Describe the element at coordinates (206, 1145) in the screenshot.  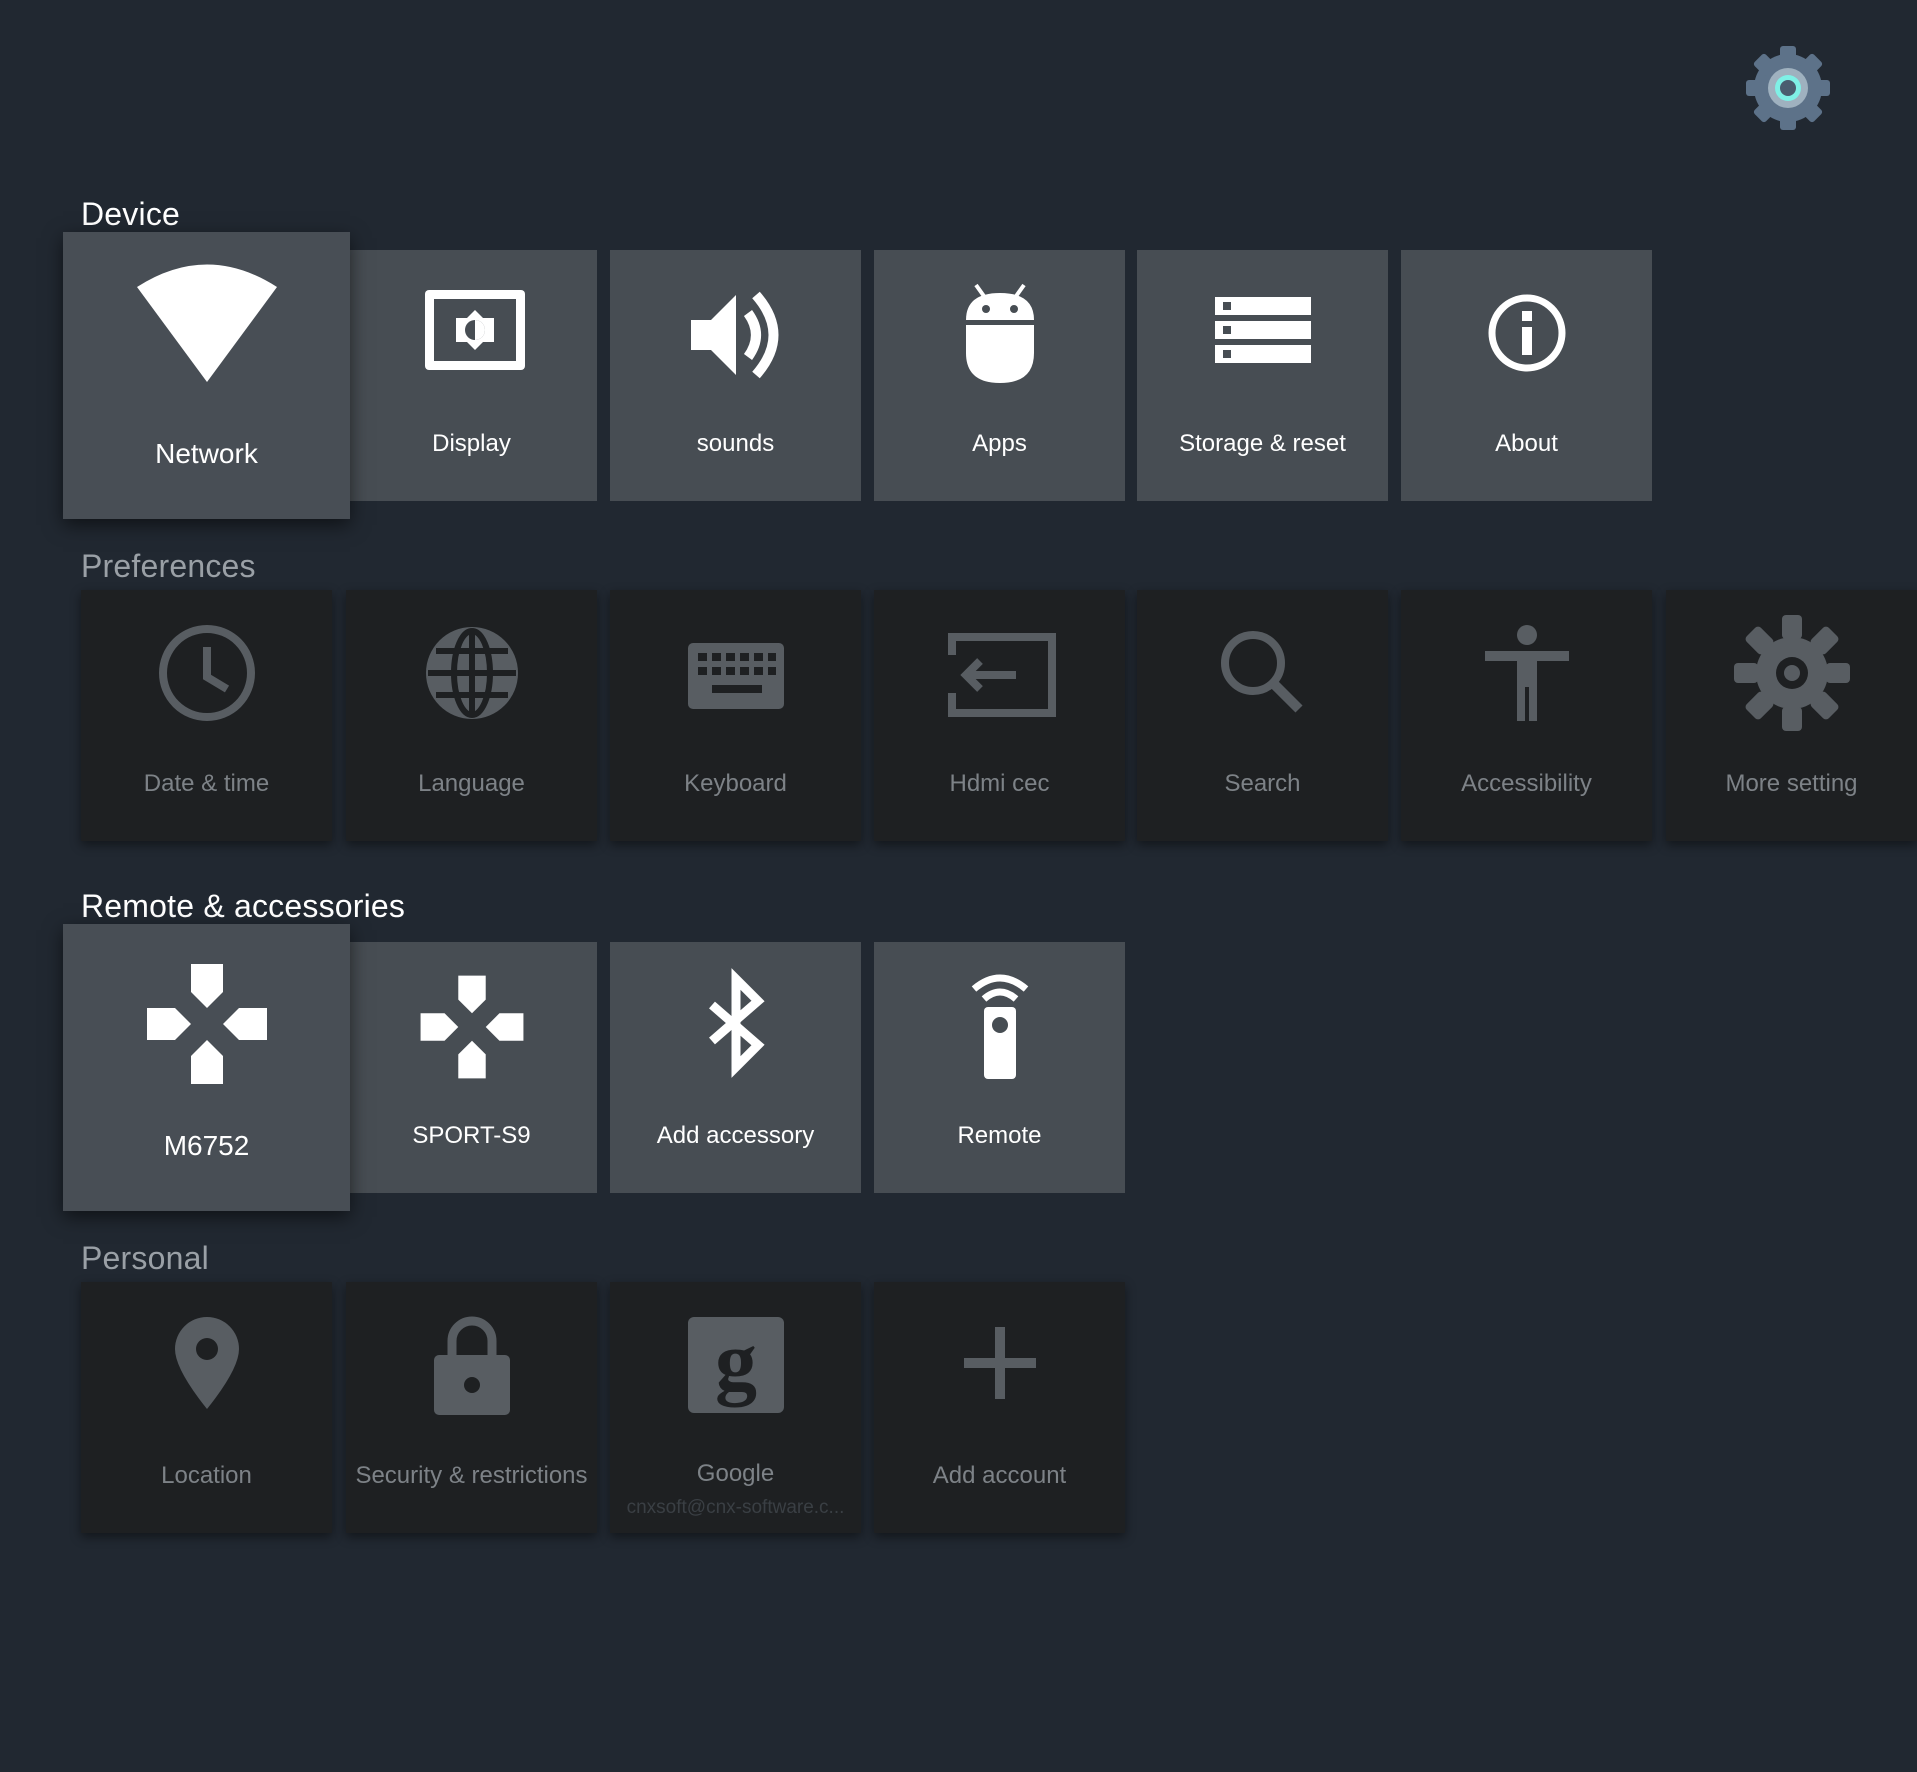
I see `tile-label: M6752` at that location.